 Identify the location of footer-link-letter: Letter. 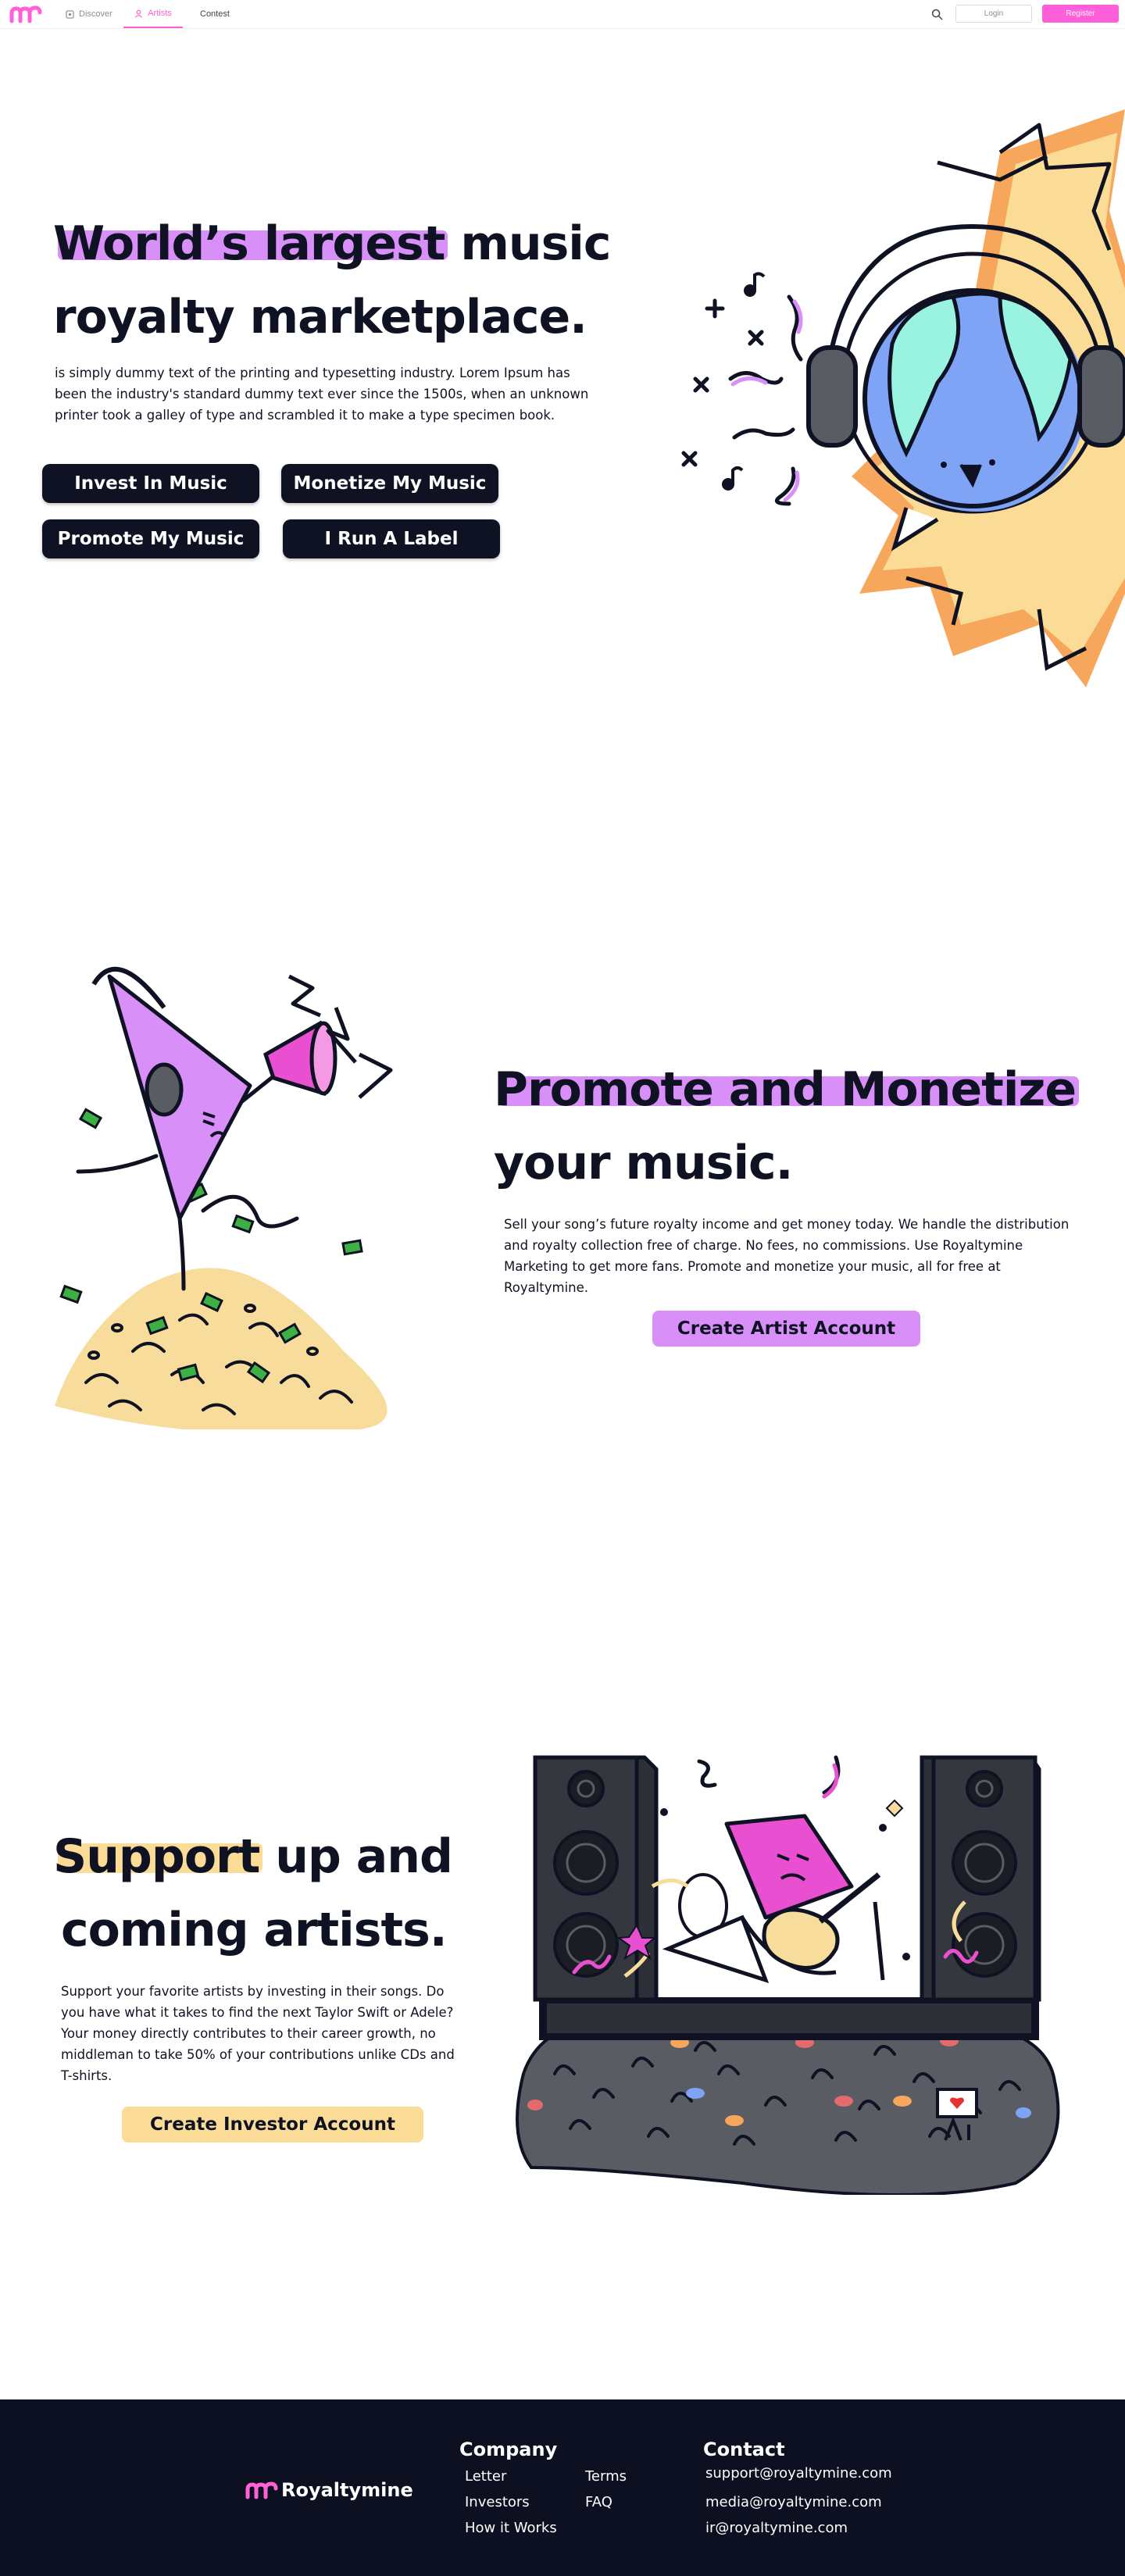
(486, 2476).